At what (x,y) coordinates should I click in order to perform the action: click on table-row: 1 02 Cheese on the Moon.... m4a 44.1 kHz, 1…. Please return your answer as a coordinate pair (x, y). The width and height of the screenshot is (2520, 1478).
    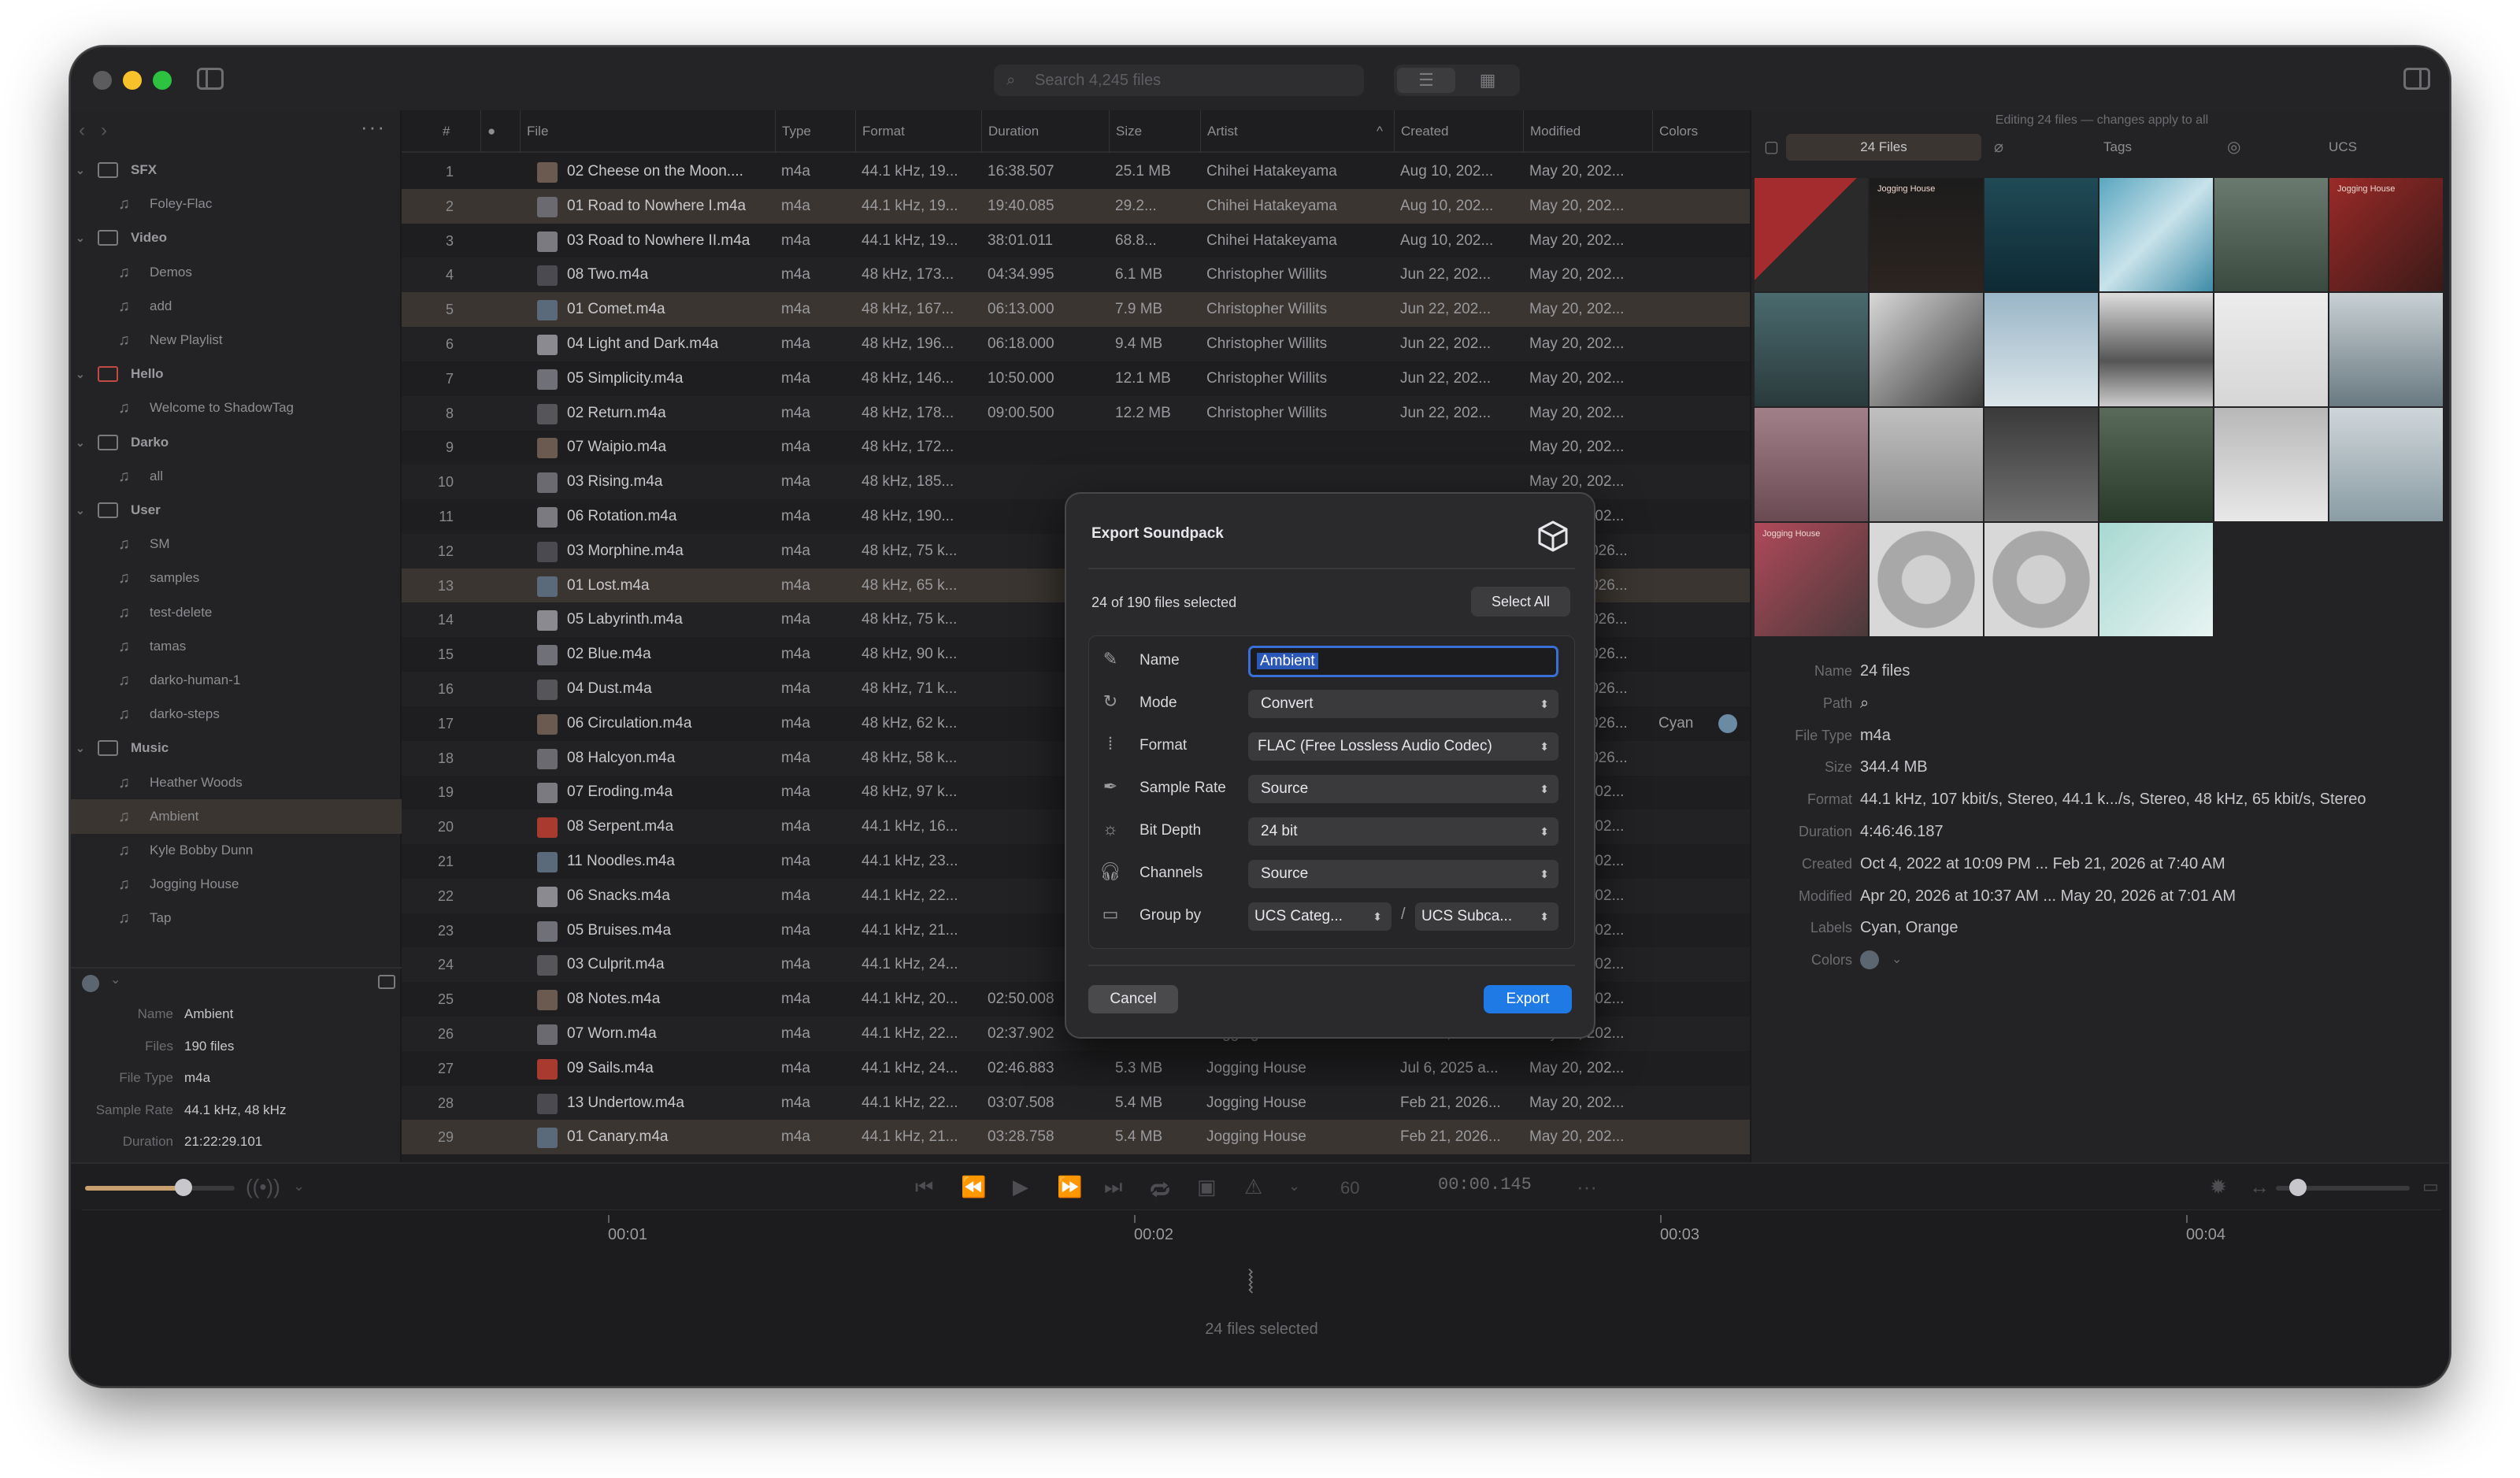
    Looking at the image, I should click on (1076, 171).